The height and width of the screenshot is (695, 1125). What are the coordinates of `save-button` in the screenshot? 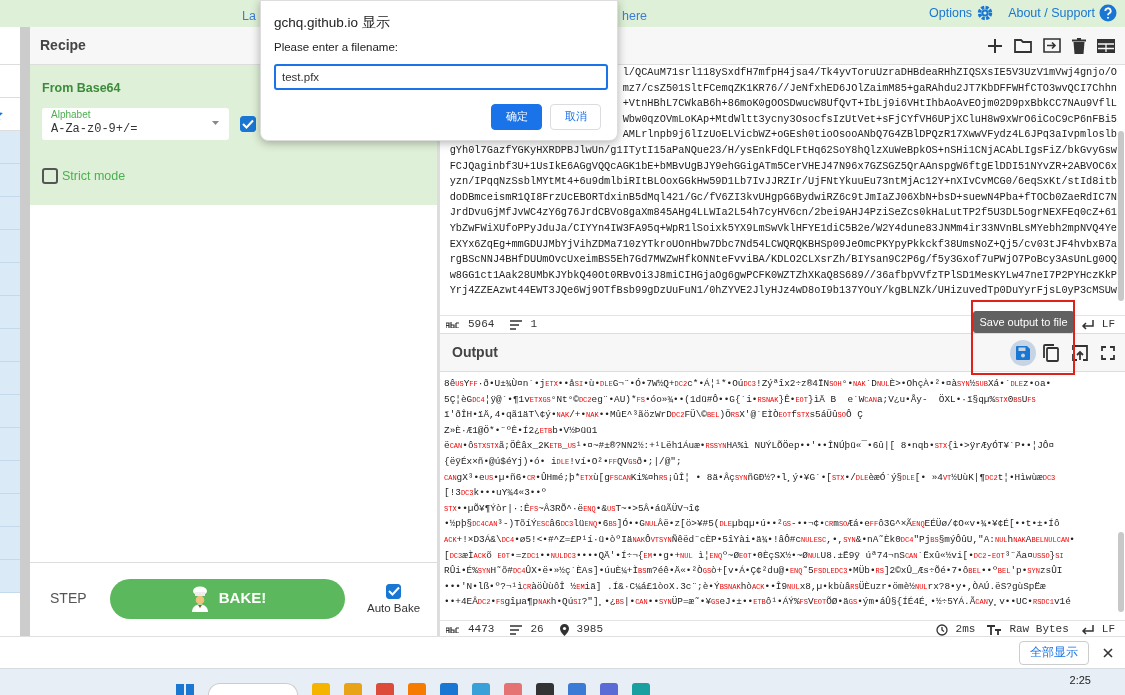 It's located at (1023, 352).